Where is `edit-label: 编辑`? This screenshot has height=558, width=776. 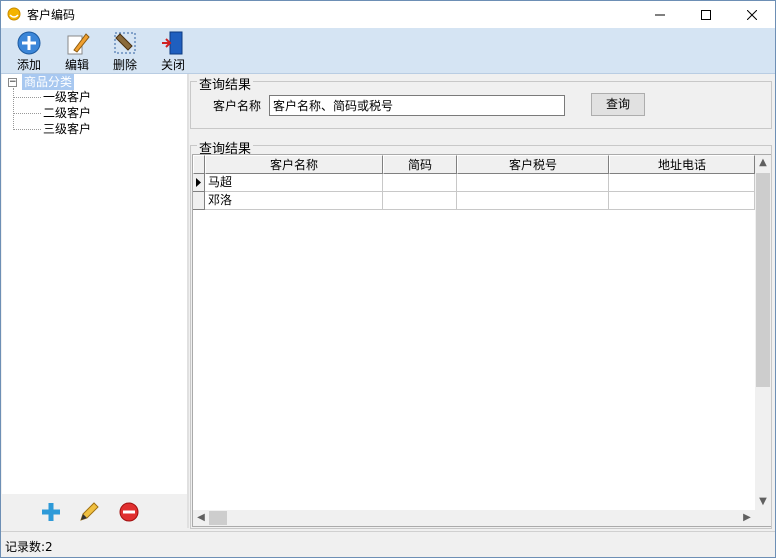 edit-label: 编辑 is located at coordinates (76, 65).